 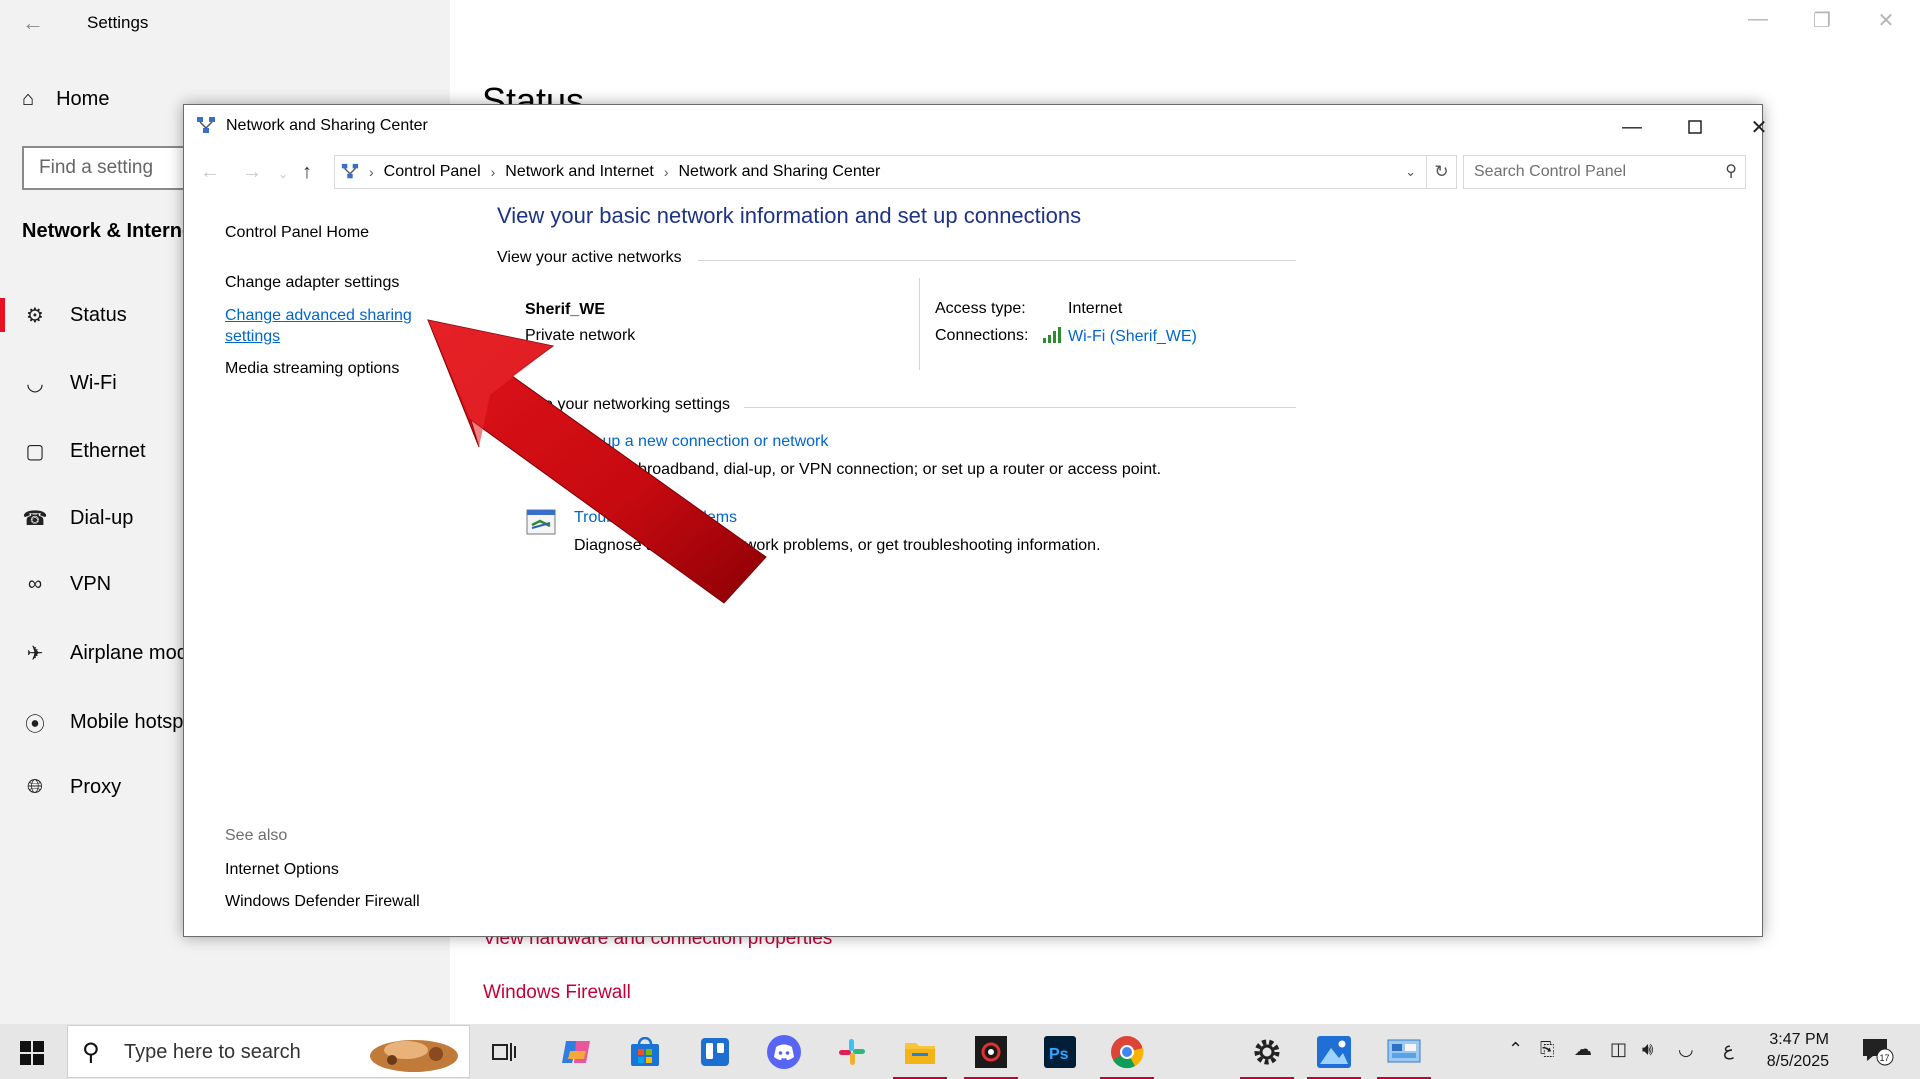 I want to click on store-icon, so click(x=645, y=1052).